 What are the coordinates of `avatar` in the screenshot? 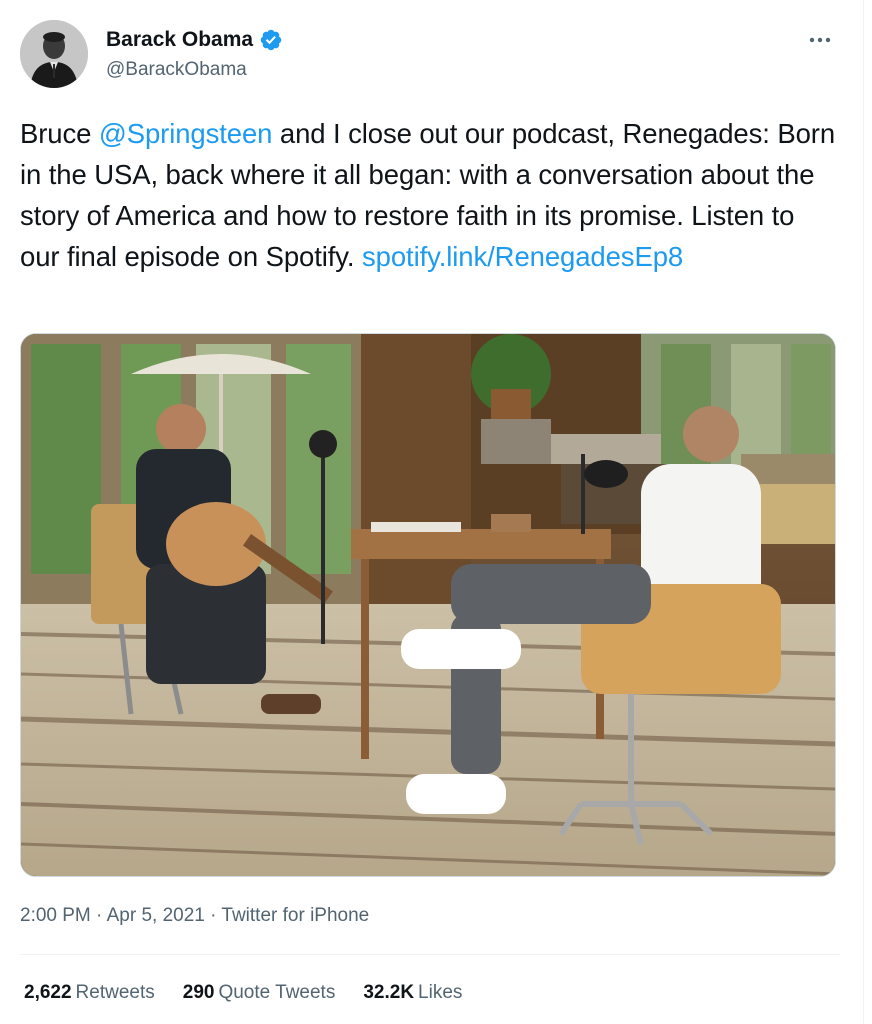 It's located at (54, 54).